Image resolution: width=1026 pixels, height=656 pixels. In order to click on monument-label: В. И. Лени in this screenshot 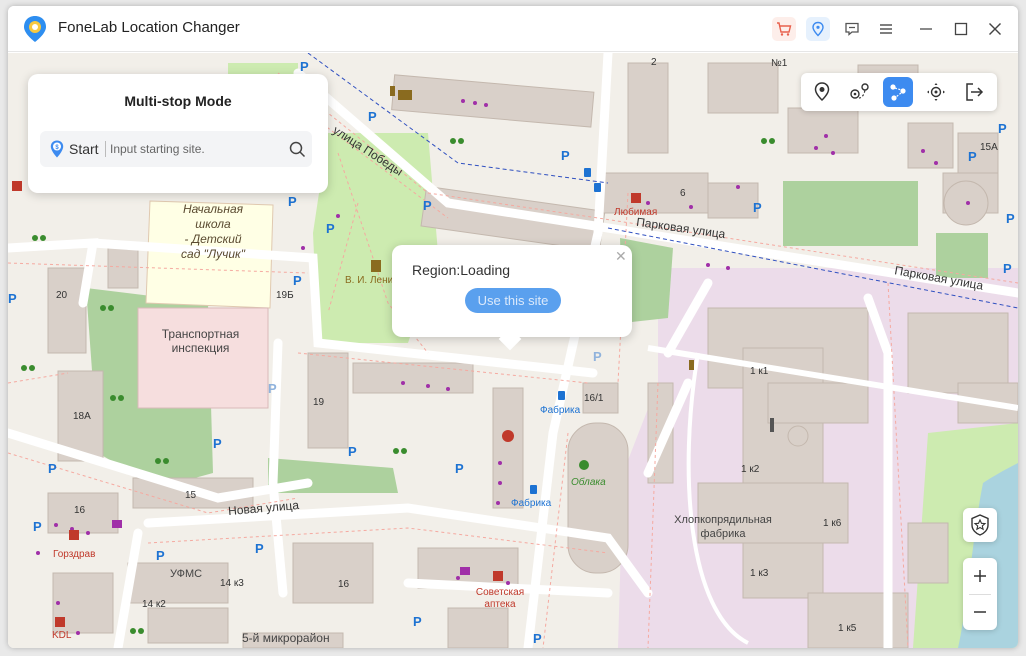, I will do `click(369, 280)`.